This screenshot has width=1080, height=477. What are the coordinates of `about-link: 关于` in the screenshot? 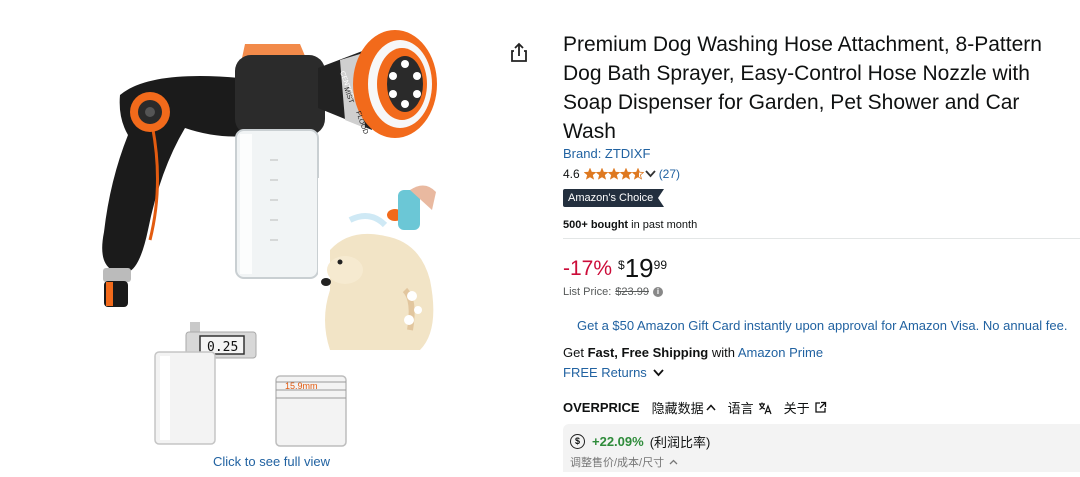 It's located at (805, 407).